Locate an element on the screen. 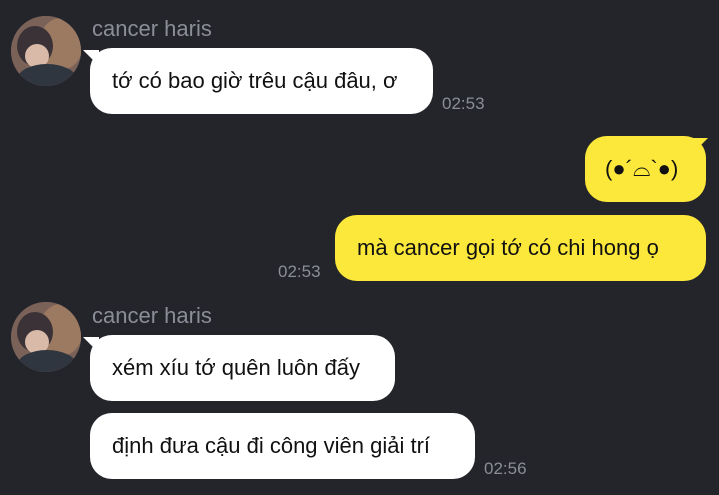 The width and height of the screenshot is (719, 495). message-bubble-outgoing: (●´⌓`●) is located at coordinates (645, 169).